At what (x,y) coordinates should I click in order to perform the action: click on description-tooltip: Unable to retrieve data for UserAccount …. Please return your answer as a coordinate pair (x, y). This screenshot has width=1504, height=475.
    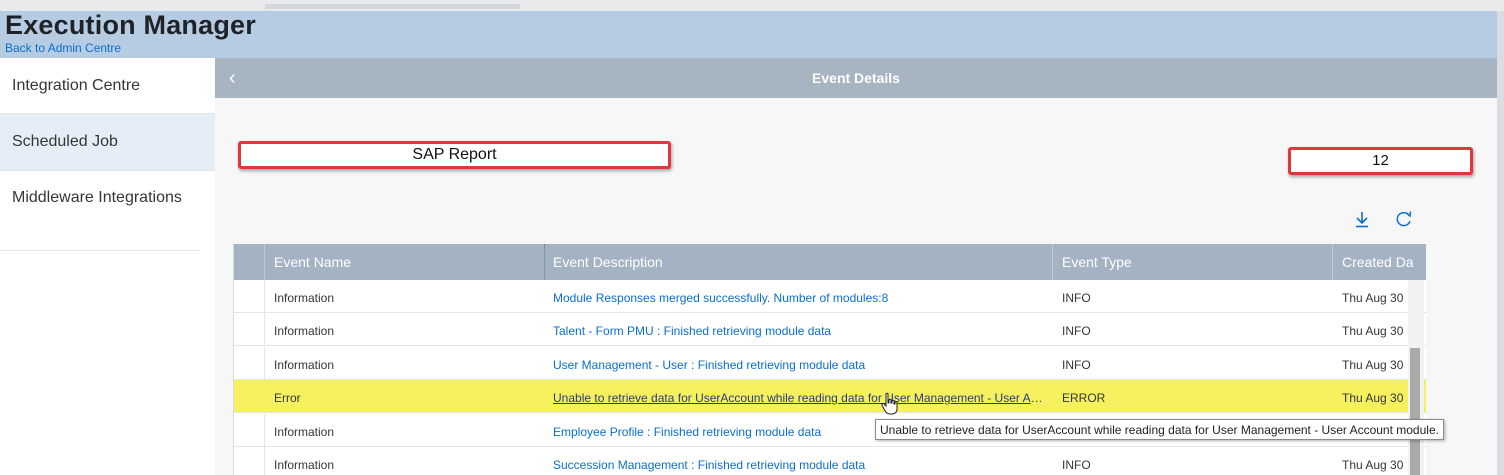
    Looking at the image, I should click on (1159, 429).